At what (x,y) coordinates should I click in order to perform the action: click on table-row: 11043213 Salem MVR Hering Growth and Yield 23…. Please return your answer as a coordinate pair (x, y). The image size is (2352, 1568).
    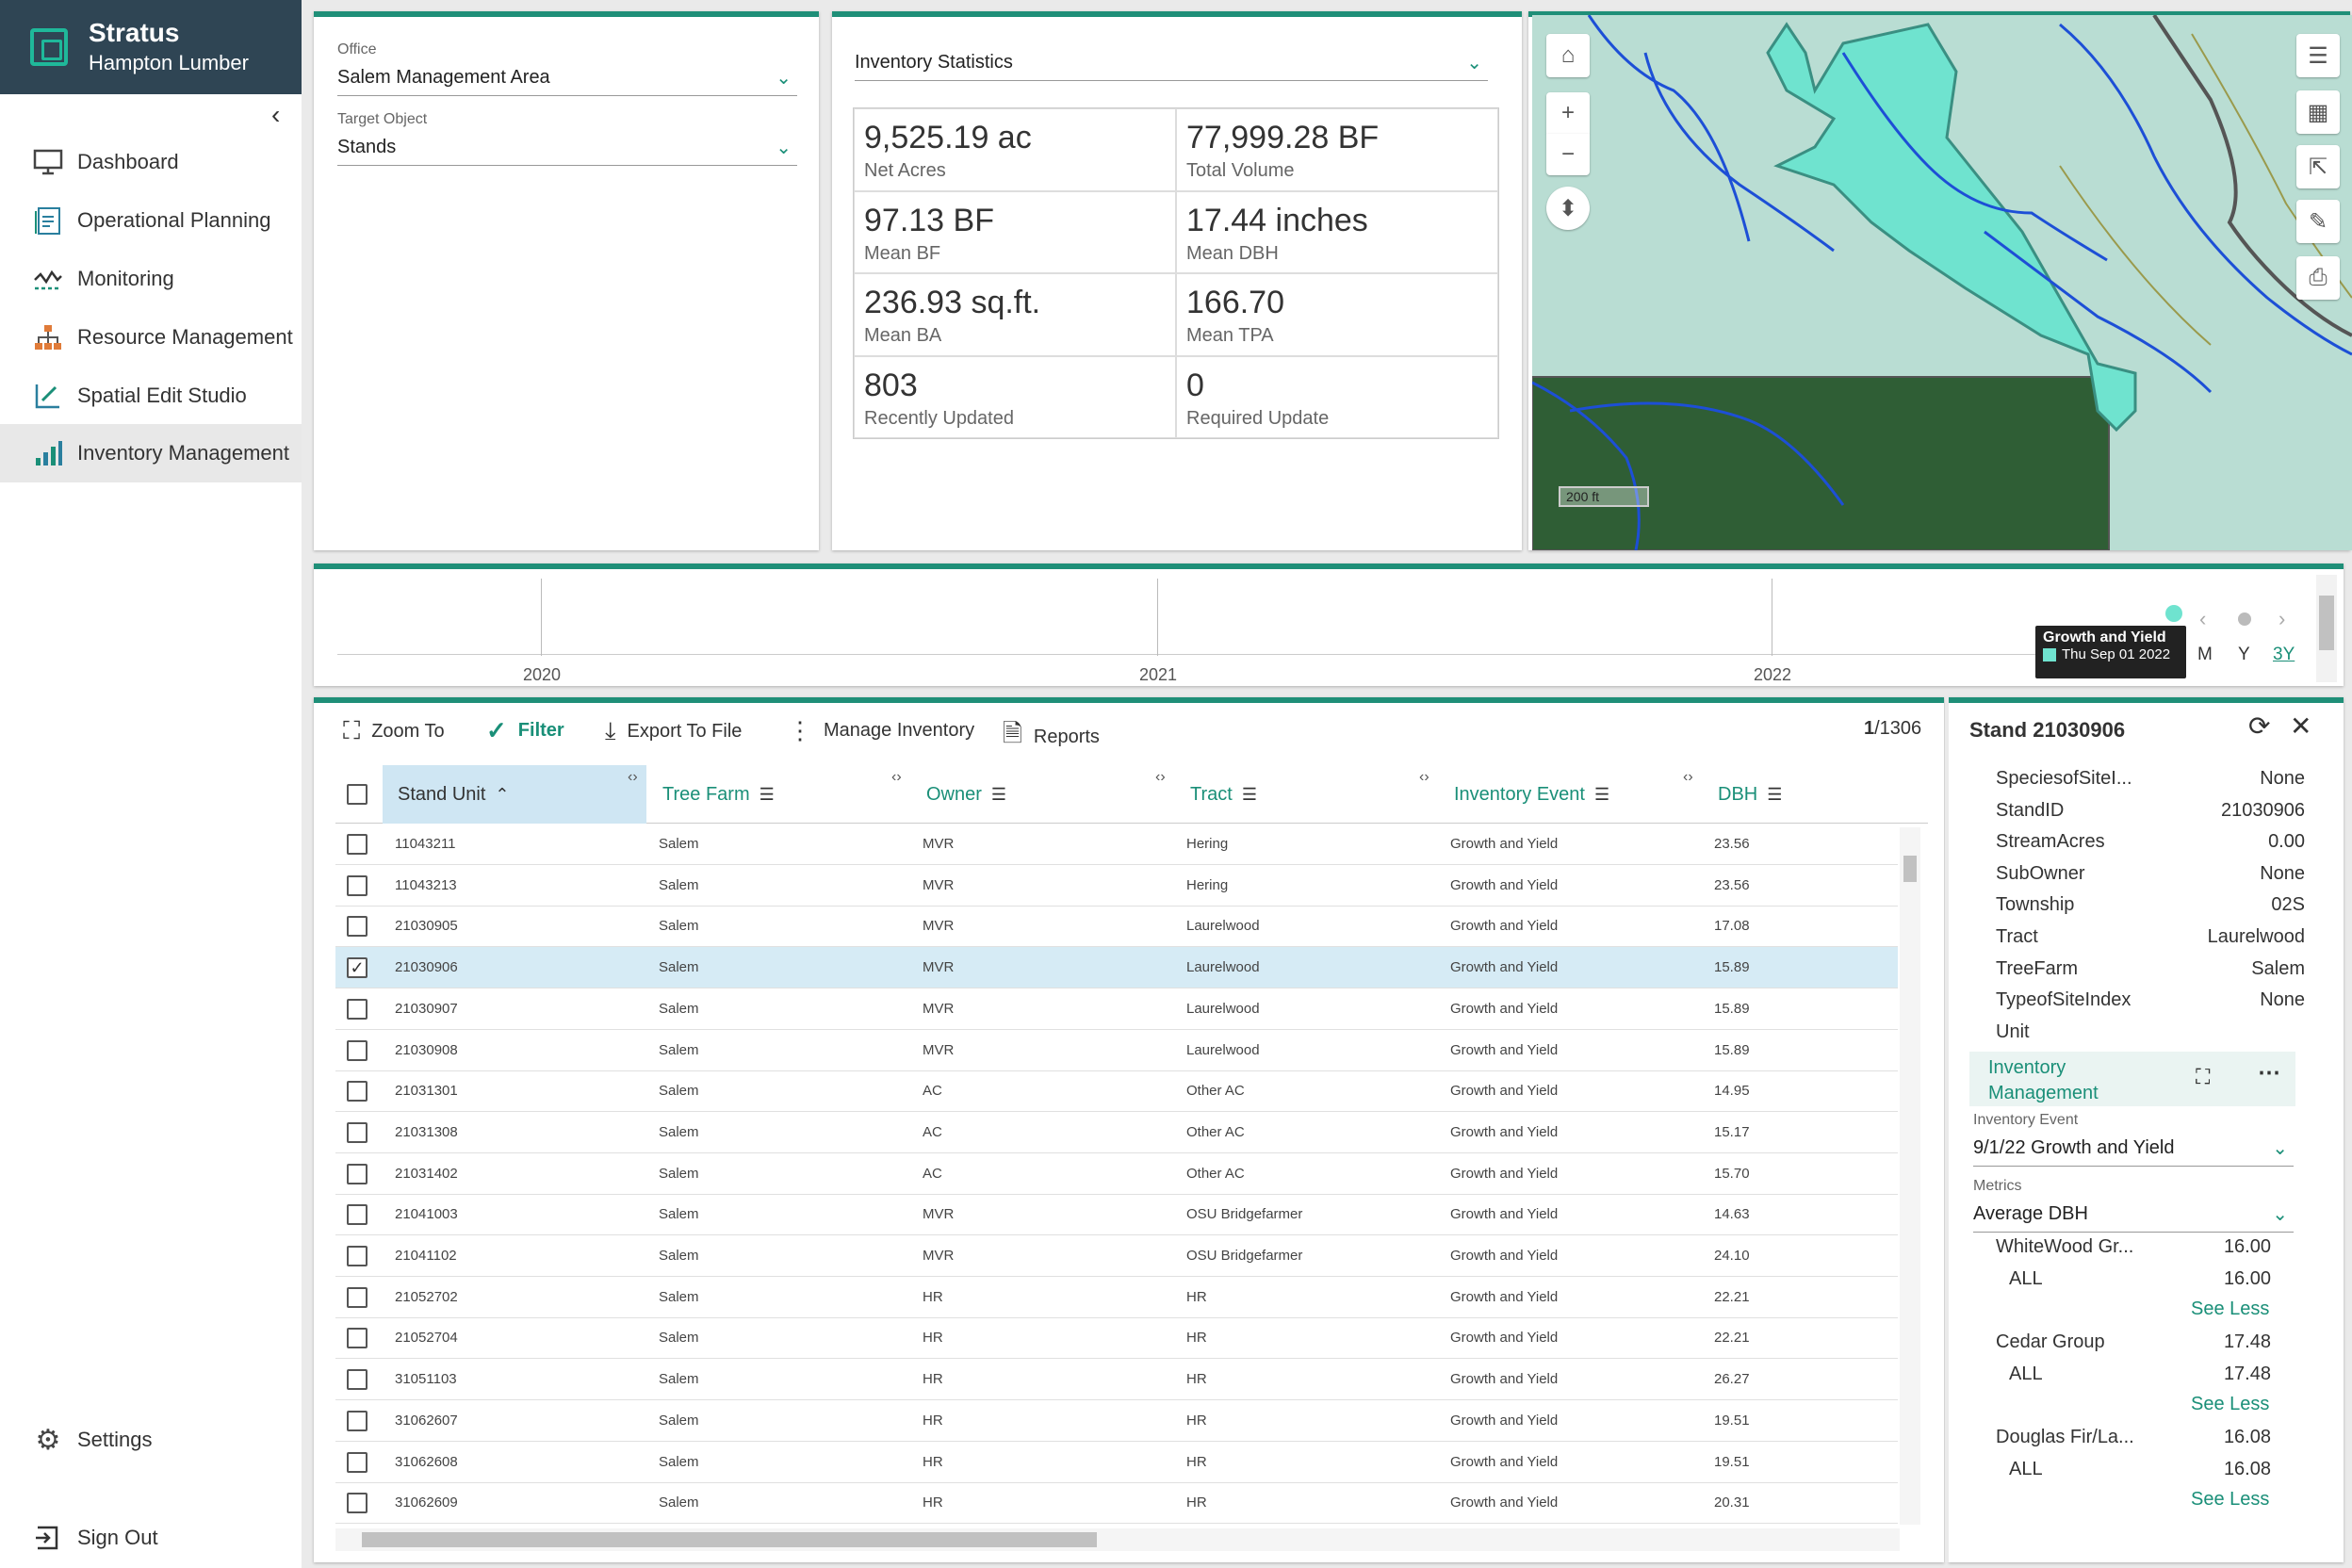
    Looking at the image, I should click on (1116, 885).